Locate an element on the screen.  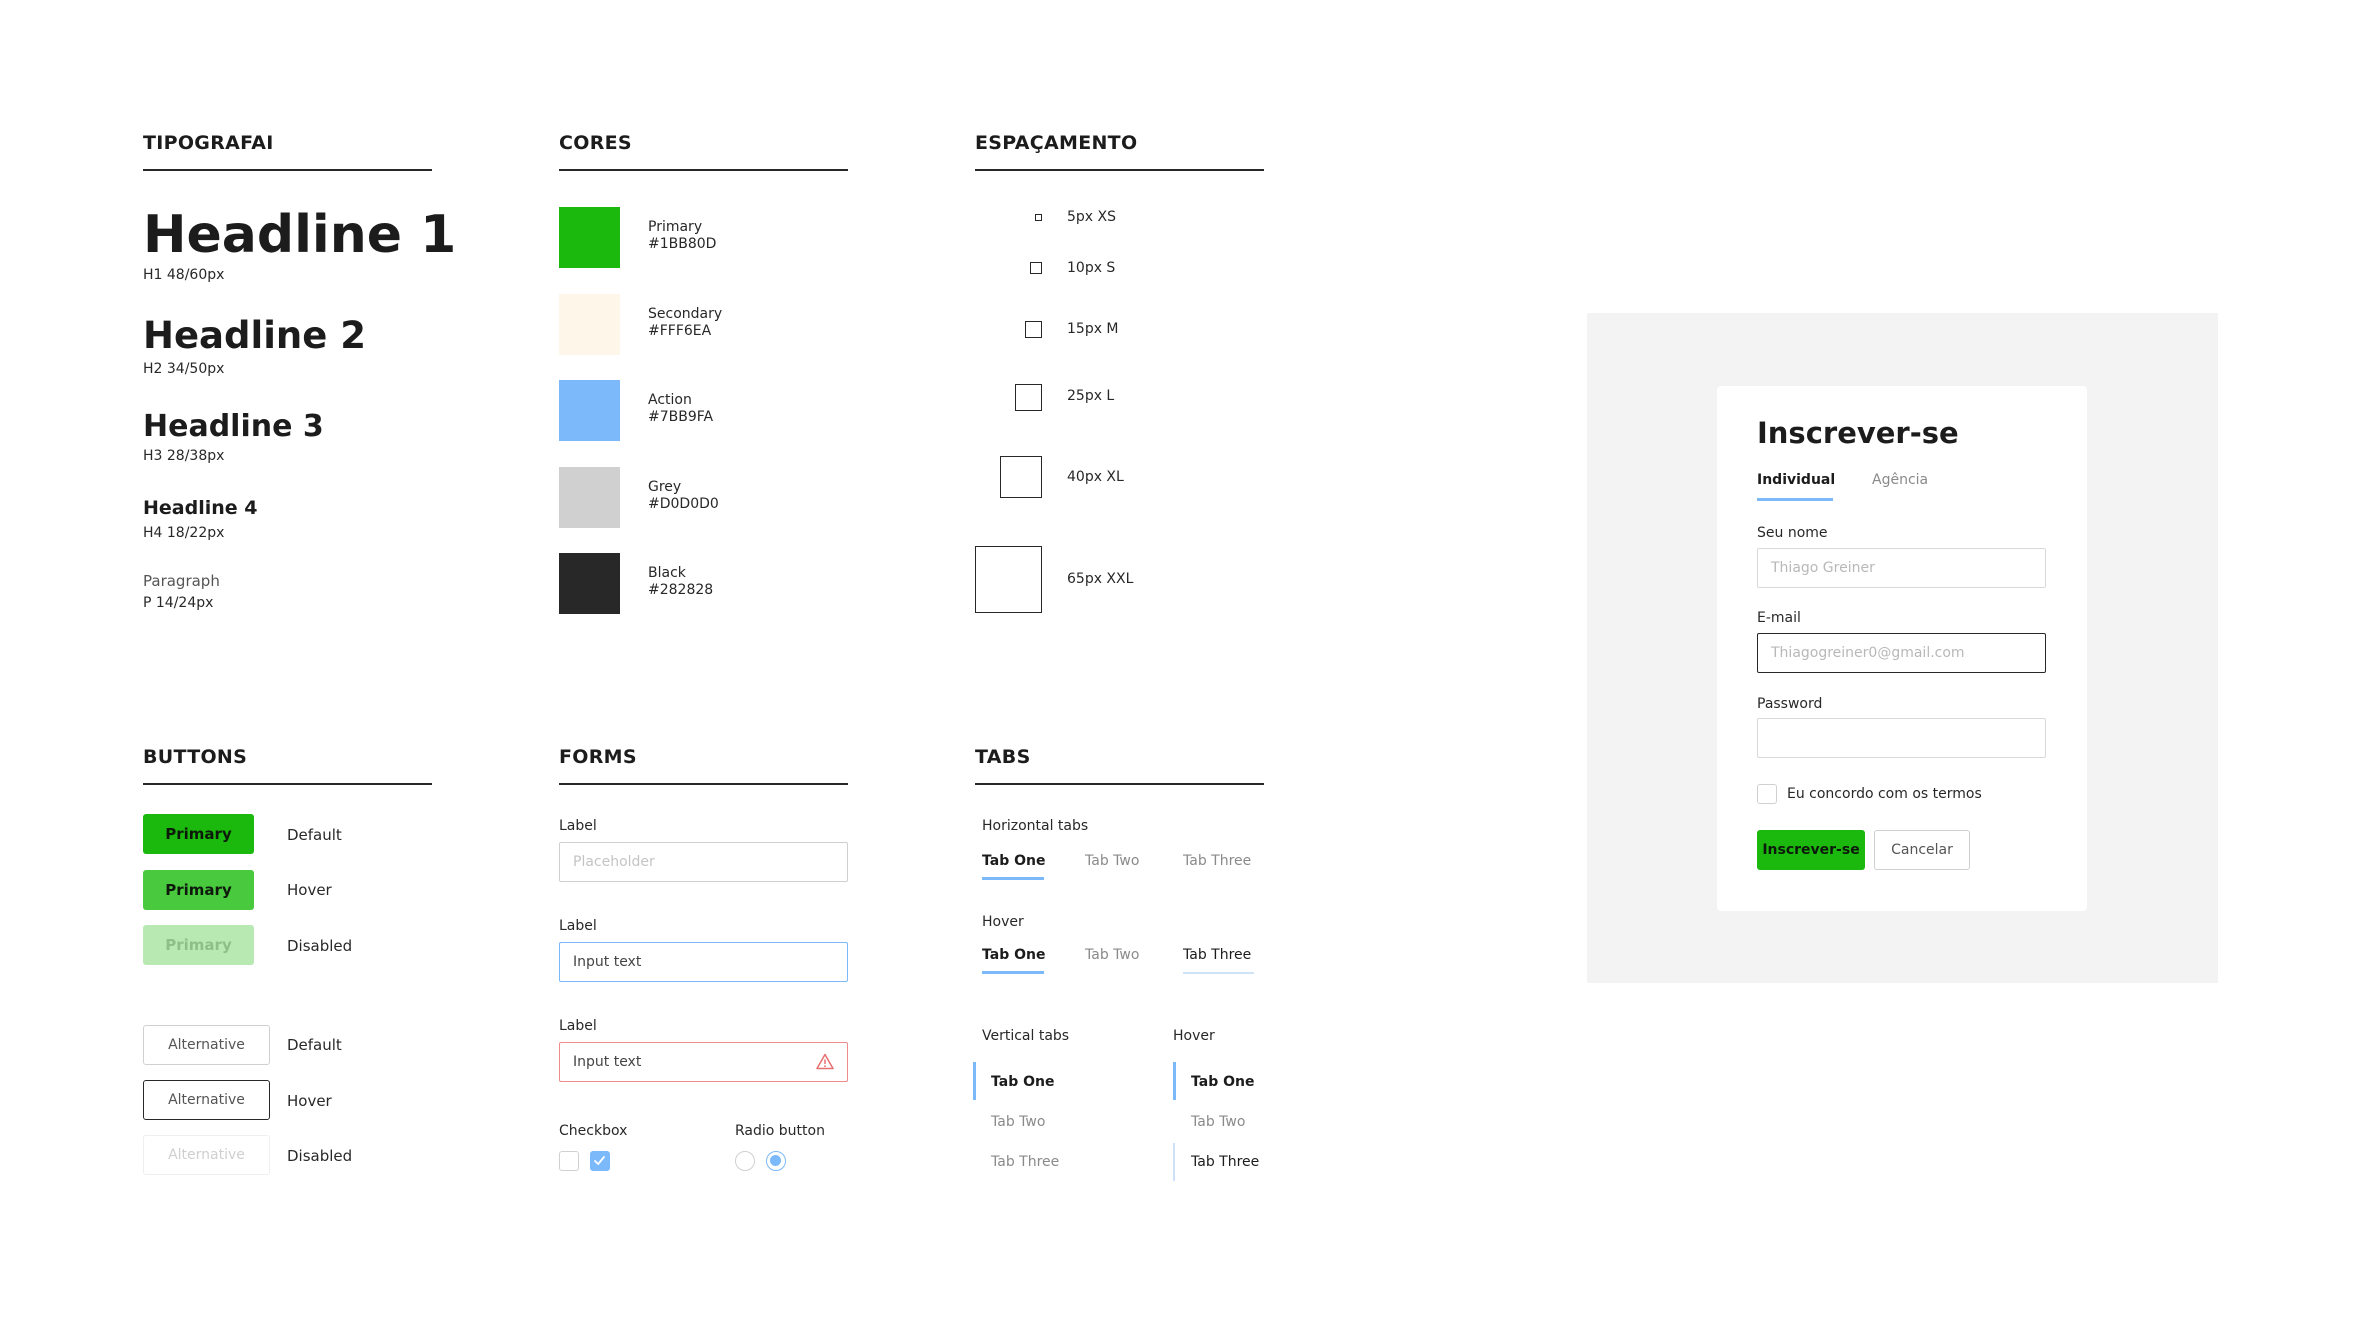
headline-4-spec: H4 18/22px is located at coordinates (184, 533).